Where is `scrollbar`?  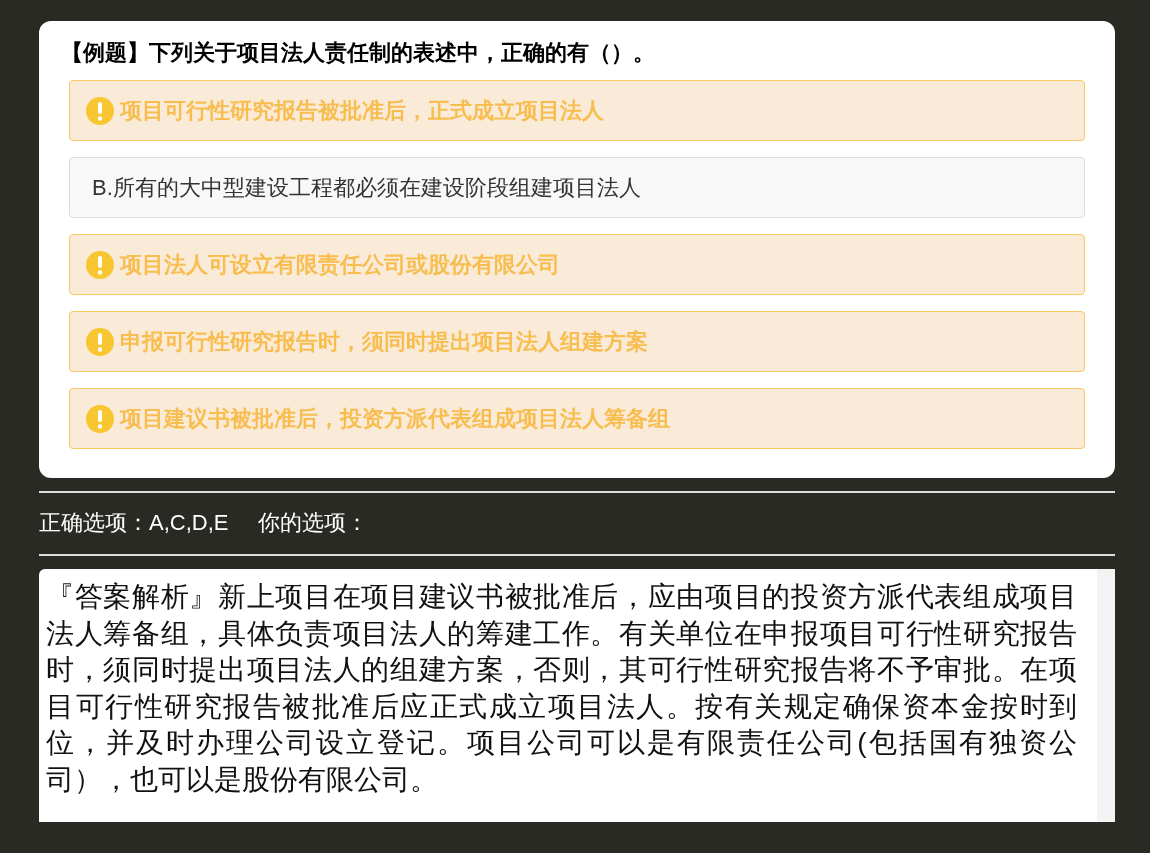 scrollbar is located at coordinates (1106, 695).